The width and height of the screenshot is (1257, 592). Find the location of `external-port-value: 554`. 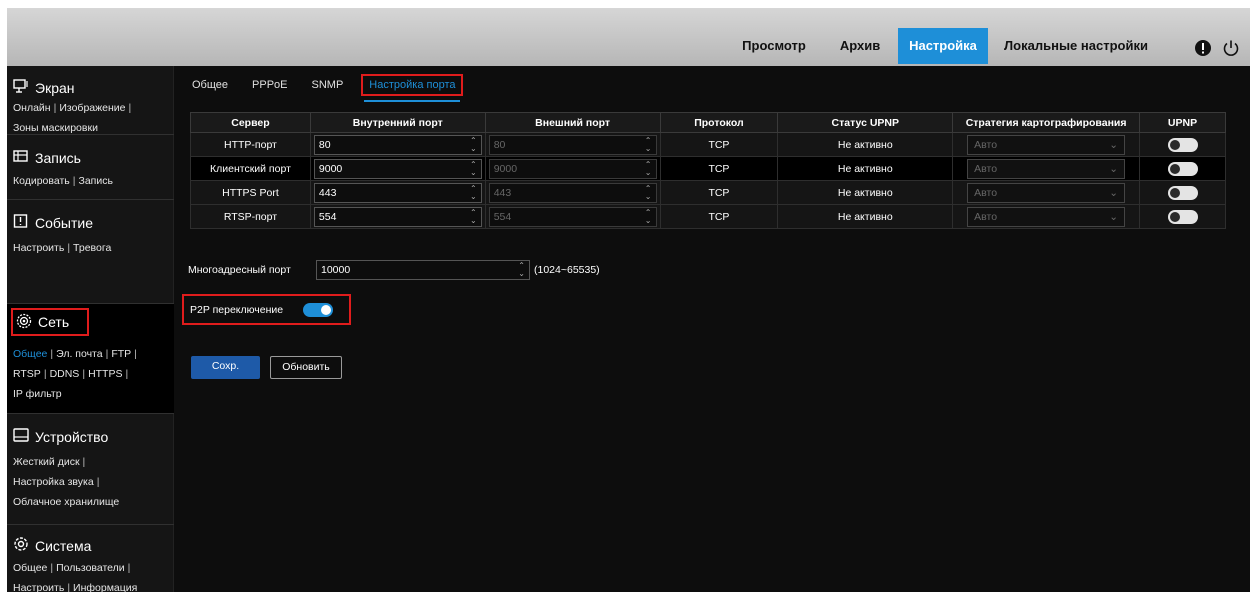

external-port-value: 554 is located at coordinates (502, 216).